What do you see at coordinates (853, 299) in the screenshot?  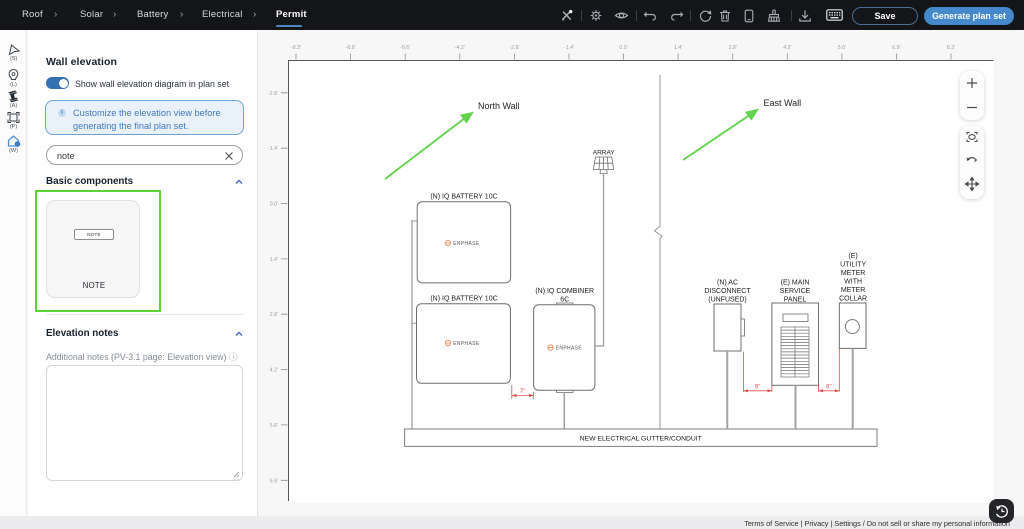 I see `svg-text: COLLAR` at bounding box center [853, 299].